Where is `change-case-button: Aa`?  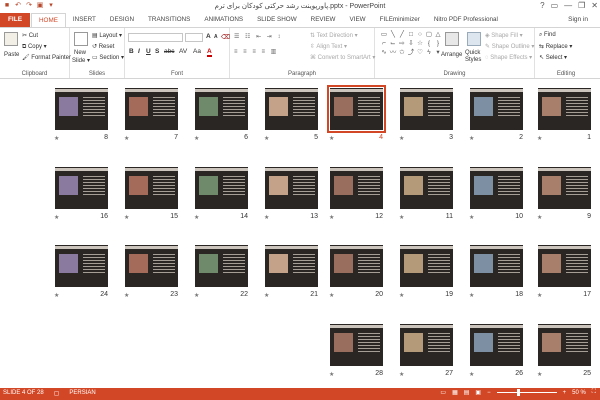 change-case-button: Aa is located at coordinates (197, 51).